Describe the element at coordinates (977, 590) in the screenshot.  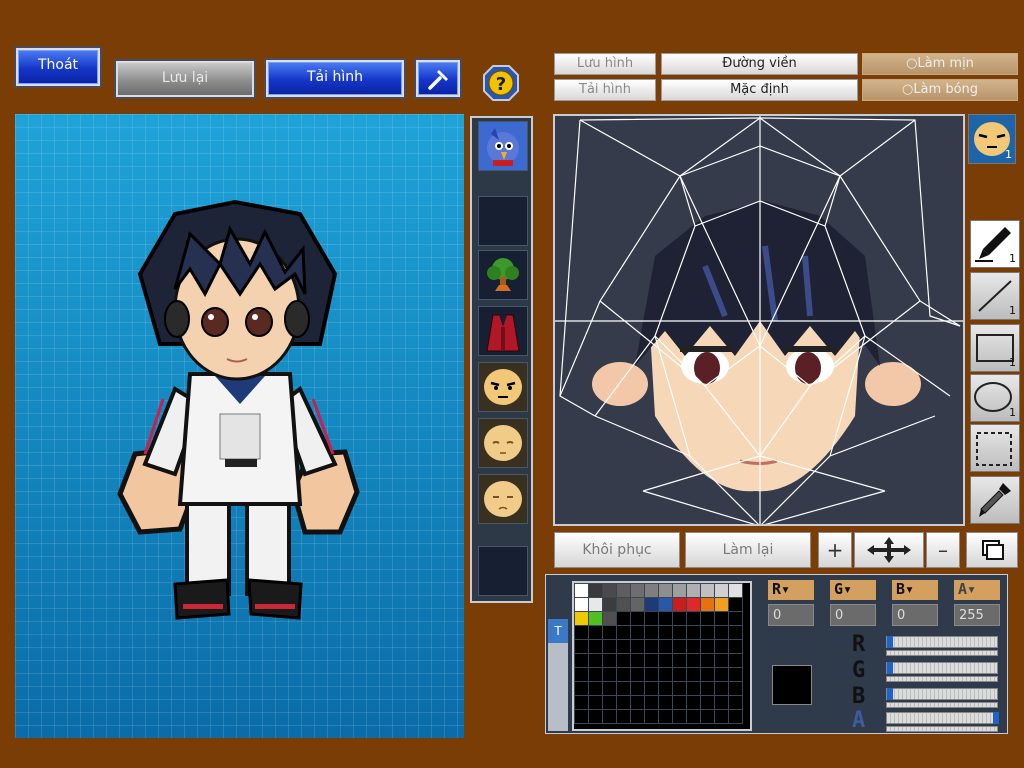
I see `a-channel-dropdown: A▾` at that location.